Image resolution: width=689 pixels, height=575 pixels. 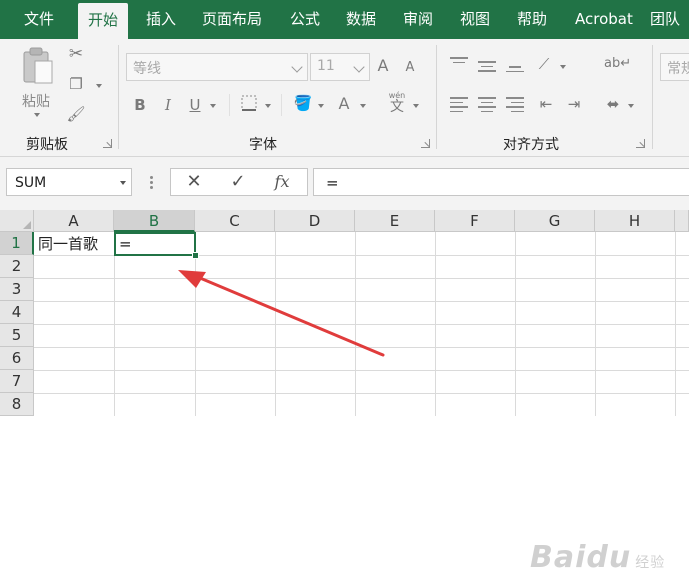 I want to click on font-size-value: 11, so click(x=326, y=66).